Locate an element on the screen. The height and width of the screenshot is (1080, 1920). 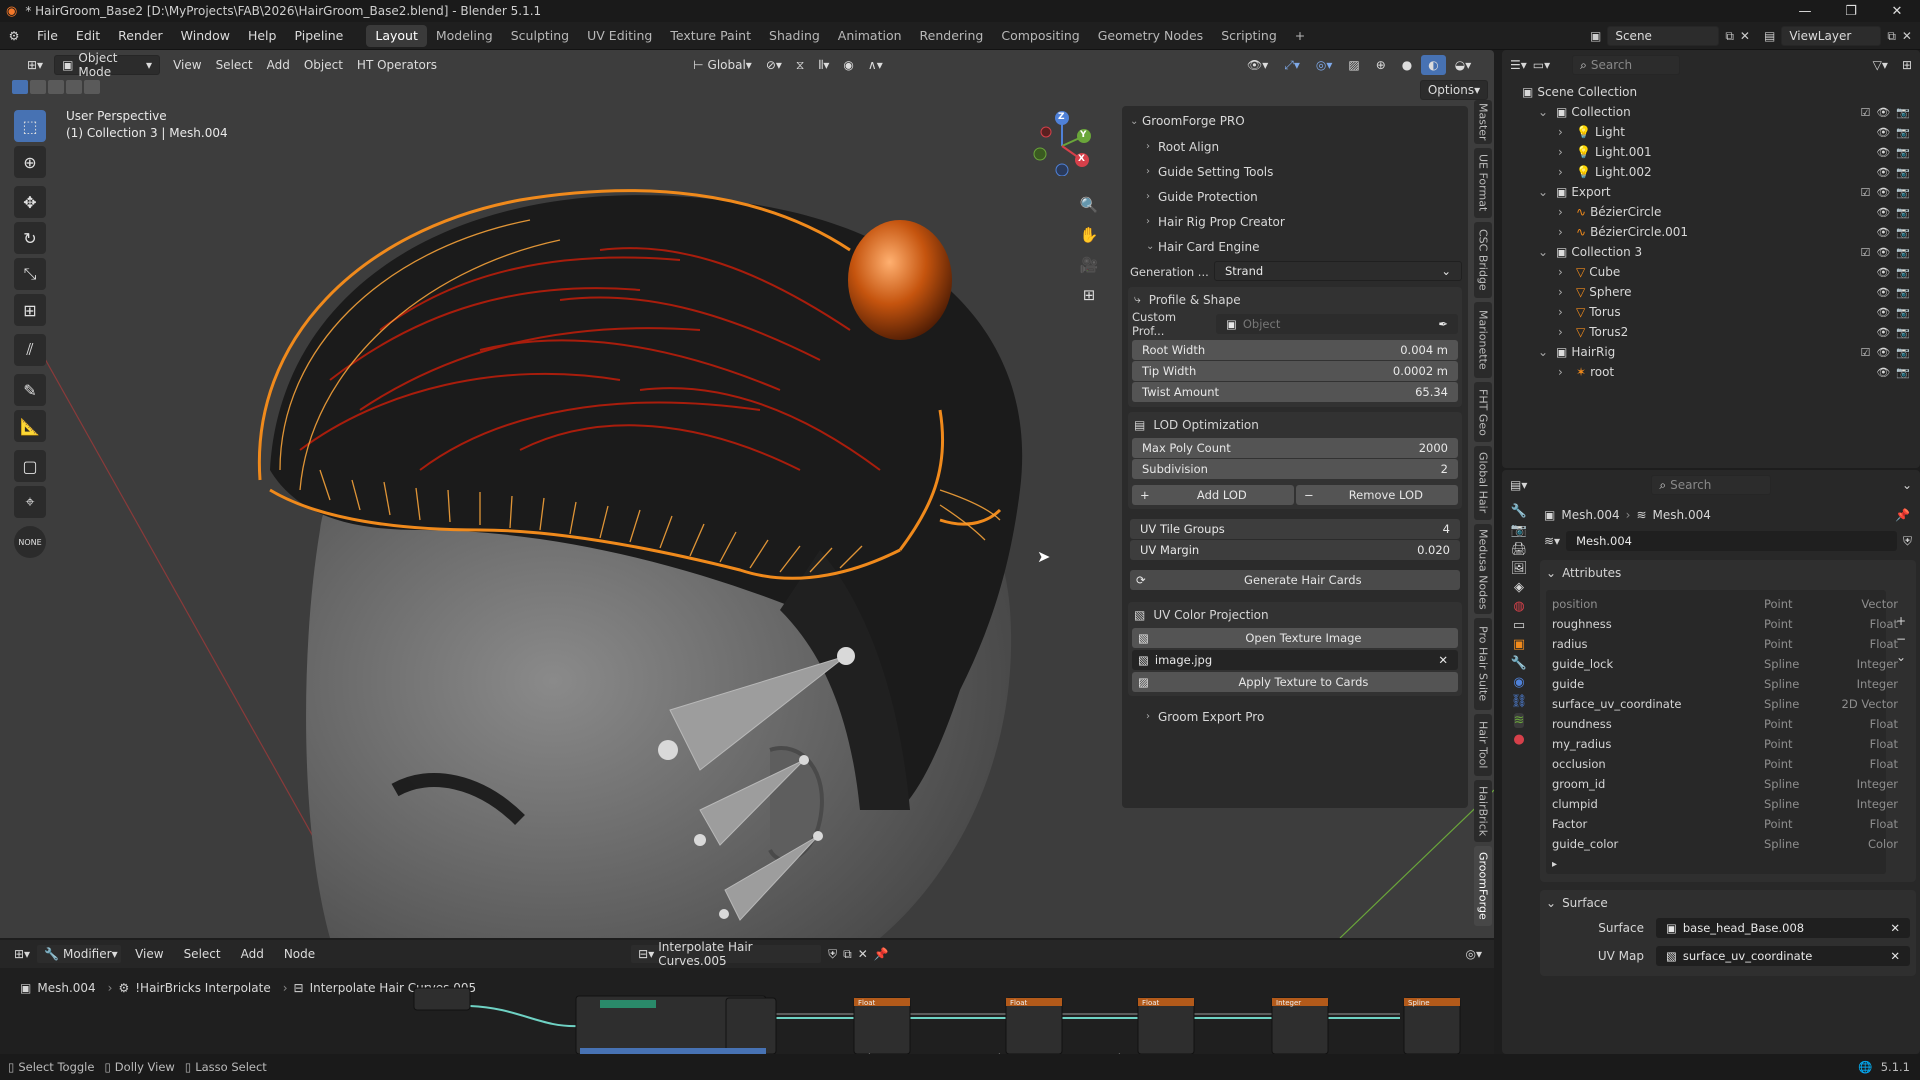
expand-list-icon: ▸ is located at coordinates (1554, 864).